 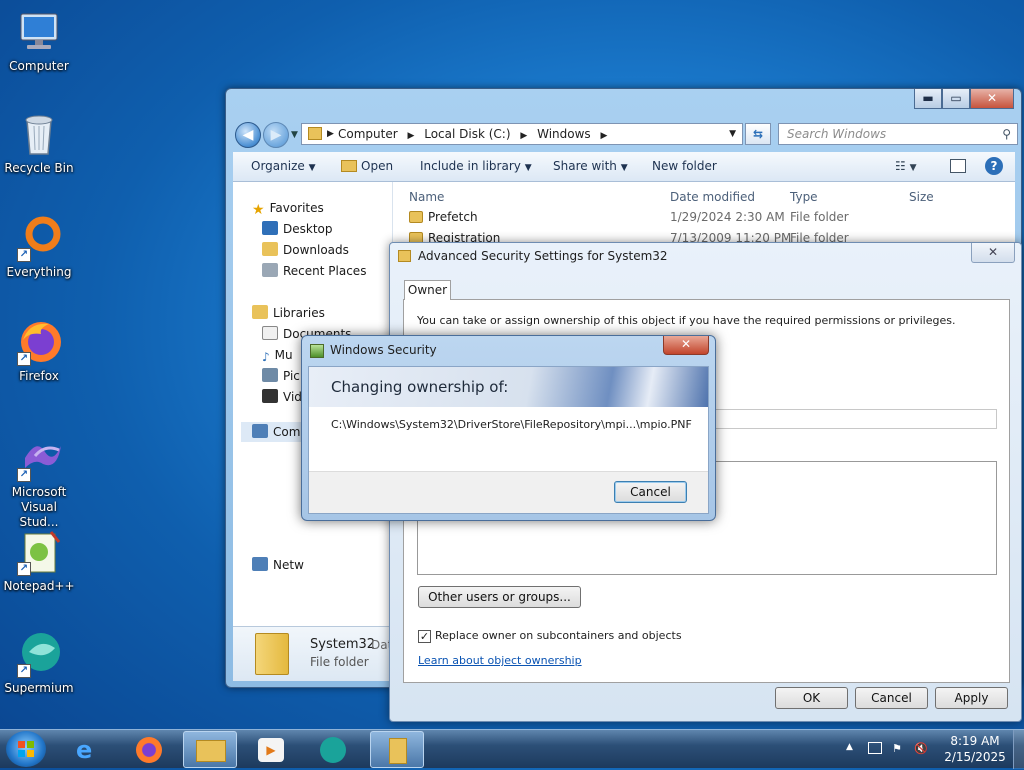 What do you see at coordinates (875, 748) in the screenshot?
I see `network-icon` at bounding box center [875, 748].